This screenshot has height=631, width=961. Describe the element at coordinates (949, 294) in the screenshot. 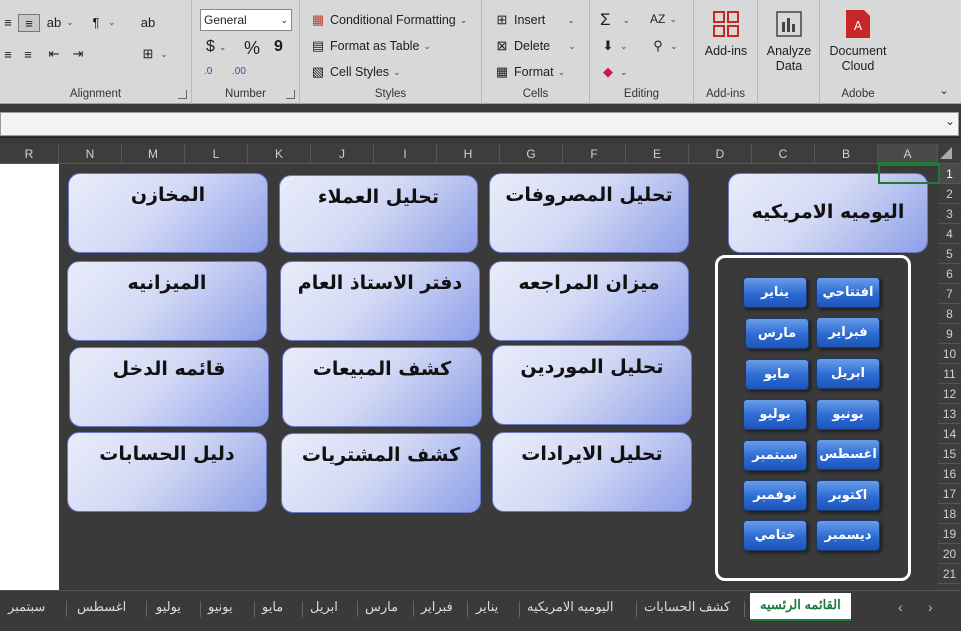

I see `row-header: 7` at that location.